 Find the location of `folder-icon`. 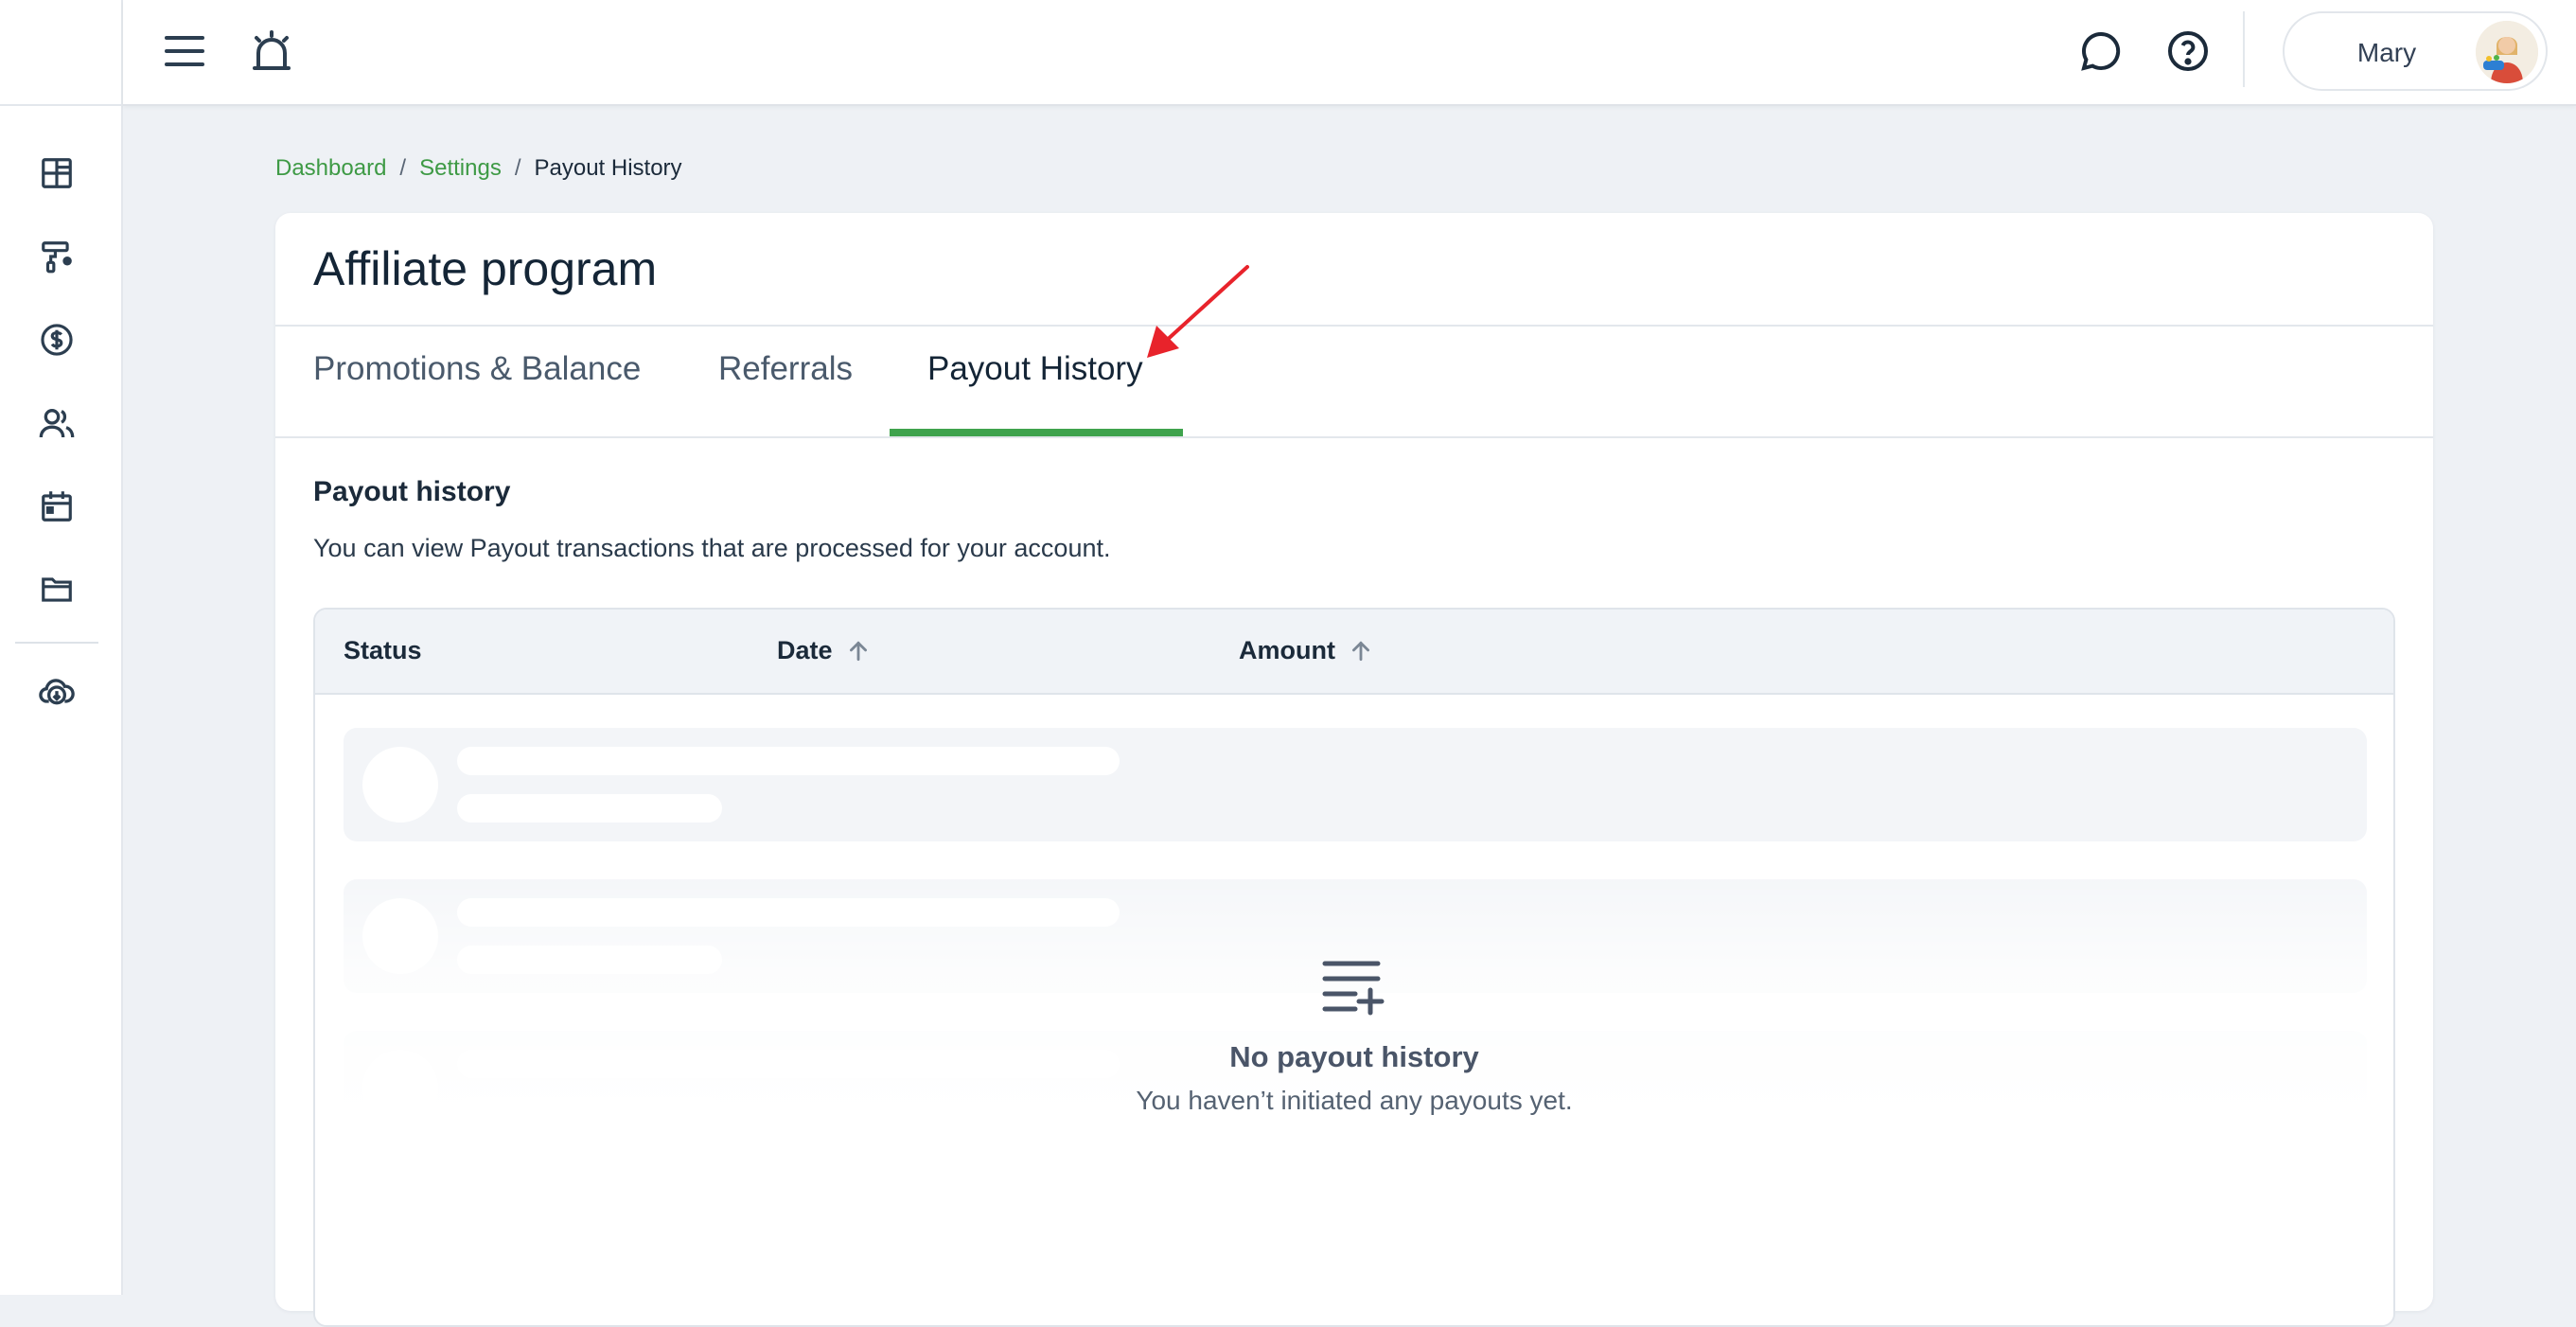

folder-icon is located at coordinates (57, 589).